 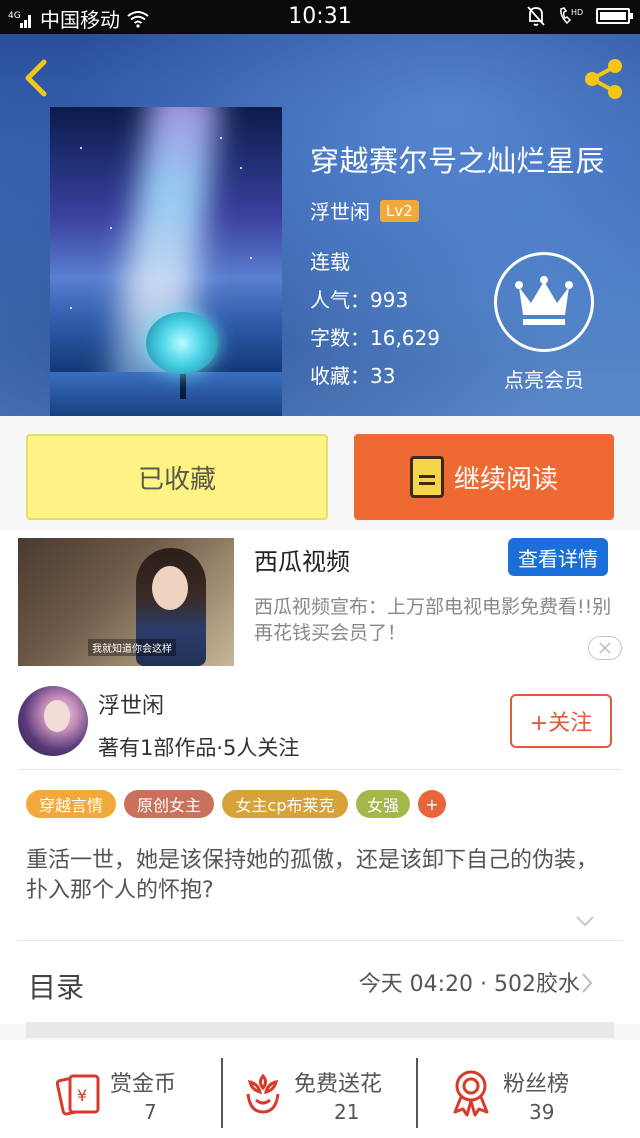 I want to click on level-badge: Lv2, so click(x=399, y=210).